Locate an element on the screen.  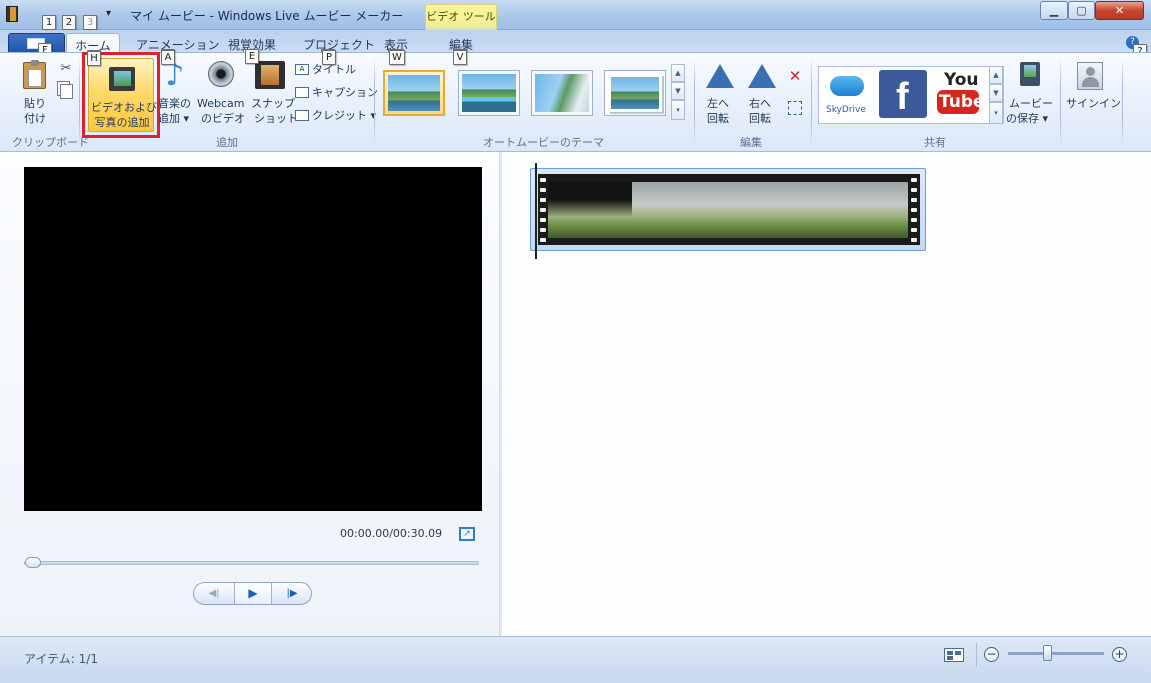
rotate-left-button: 左へ 回転 is located at coordinates (720, 93).